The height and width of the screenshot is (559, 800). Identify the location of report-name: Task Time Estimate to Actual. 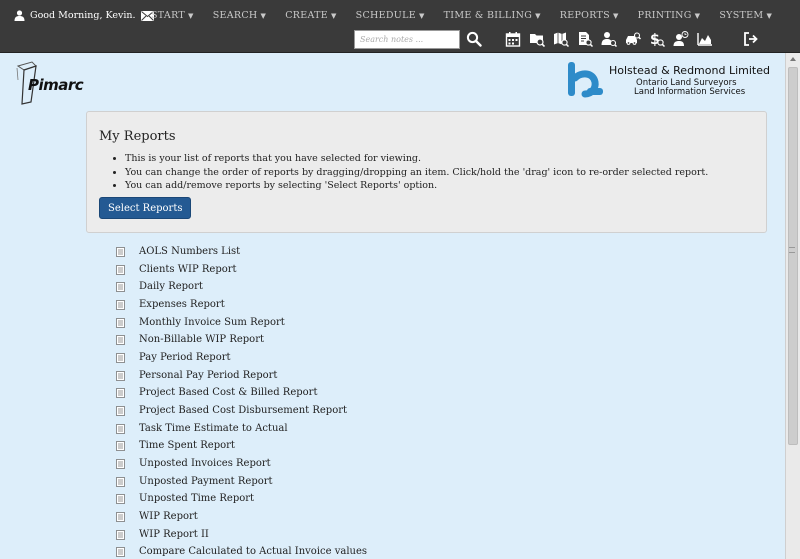
(213, 428).